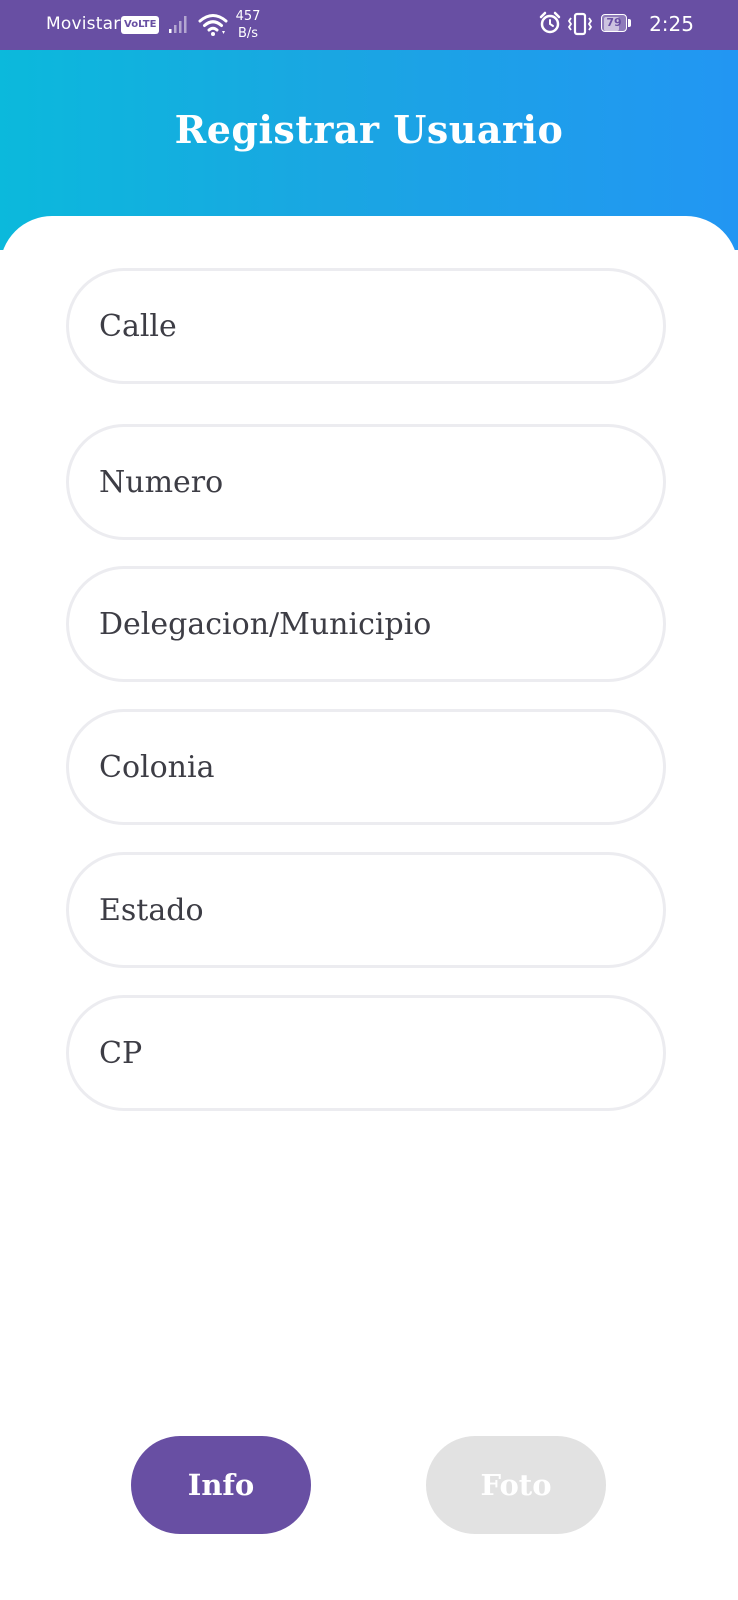 This screenshot has height=1600, width=738. What do you see at coordinates (366, 482) in the screenshot?
I see `numero-field: Numero` at bounding box center [366, 482].